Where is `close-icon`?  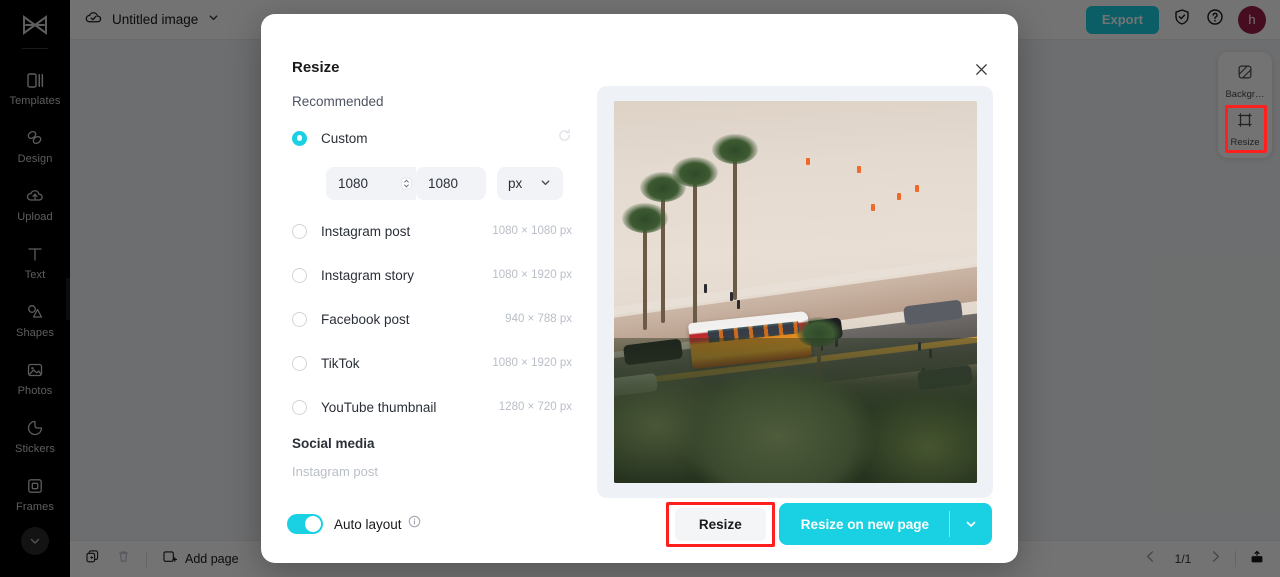
close-icon is located at coordinates (981, 69).